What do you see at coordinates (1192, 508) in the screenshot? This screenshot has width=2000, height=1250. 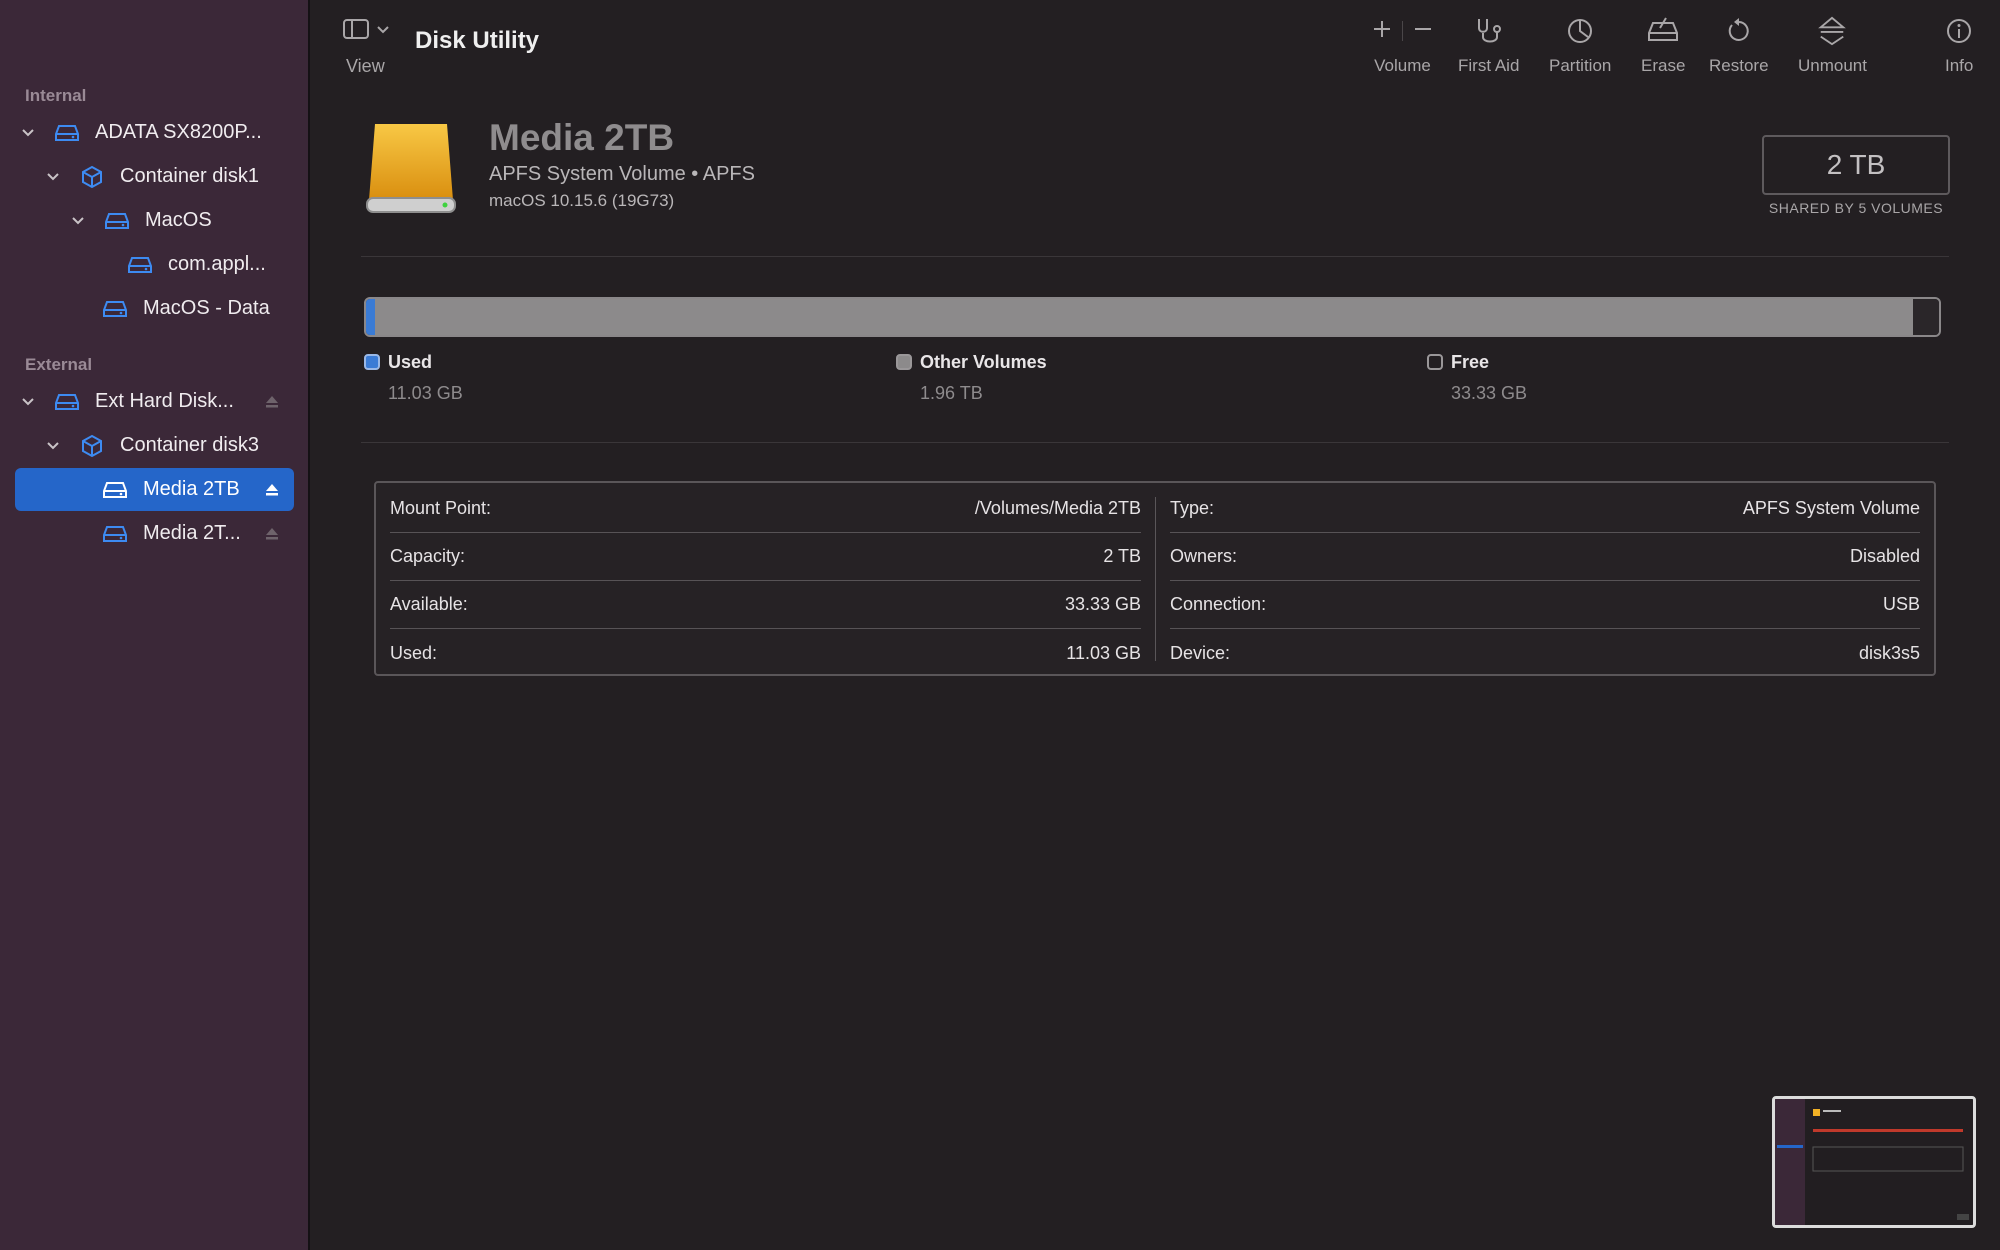 I see `info-label: Type:` at bounding box center [1192, 508].